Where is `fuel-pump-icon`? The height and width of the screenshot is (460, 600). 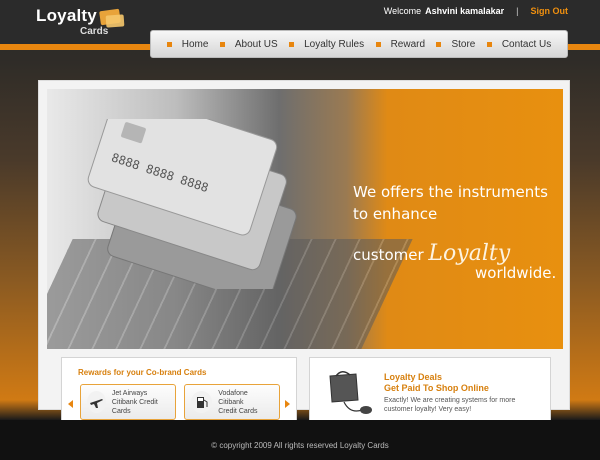
fuel-pump-icon is located at coordinates (202, 402).